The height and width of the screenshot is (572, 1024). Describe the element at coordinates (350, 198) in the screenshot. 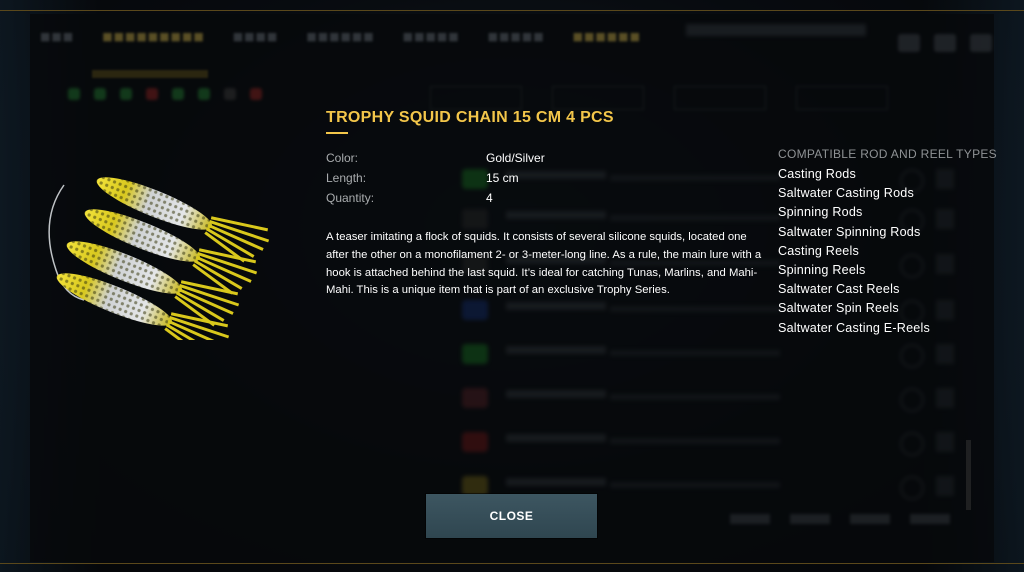

I see `quantity-label: Quantity:` at that location.